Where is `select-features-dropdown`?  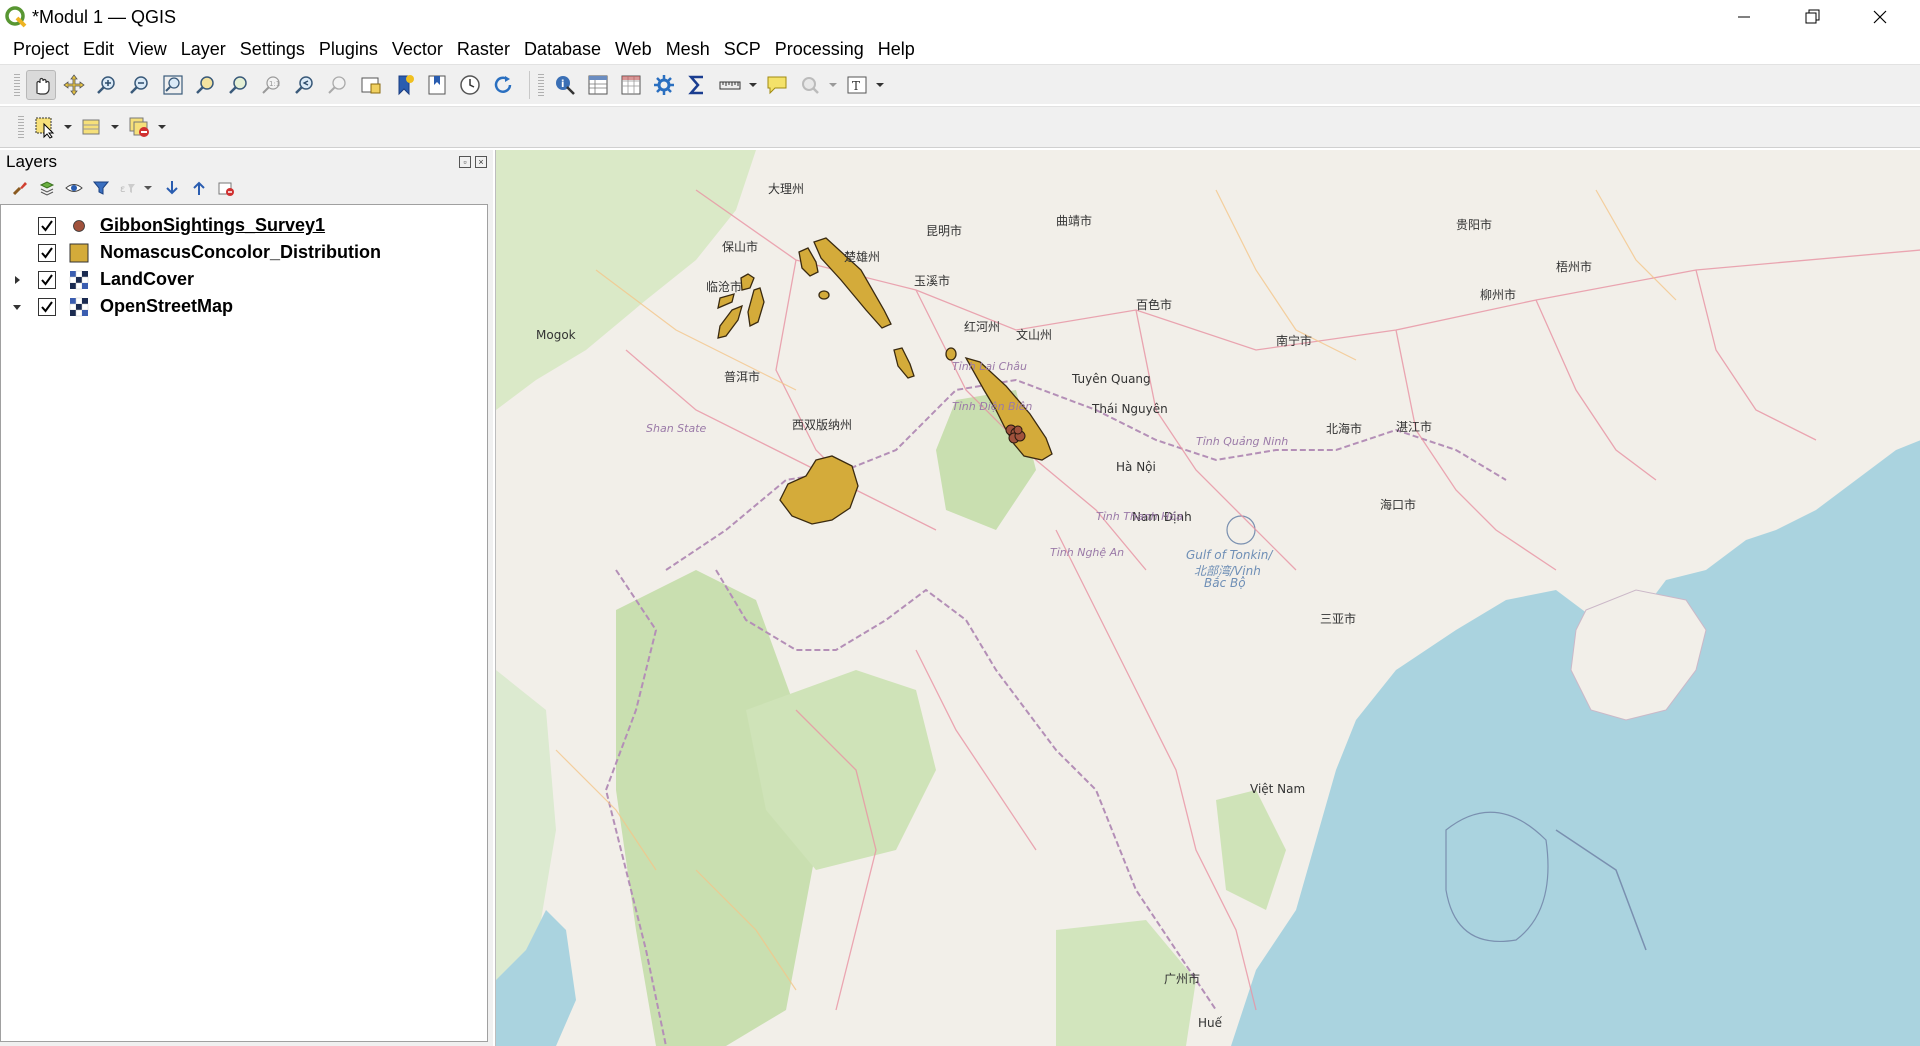 select-features-dropdown is located at coordinates (68, 127).